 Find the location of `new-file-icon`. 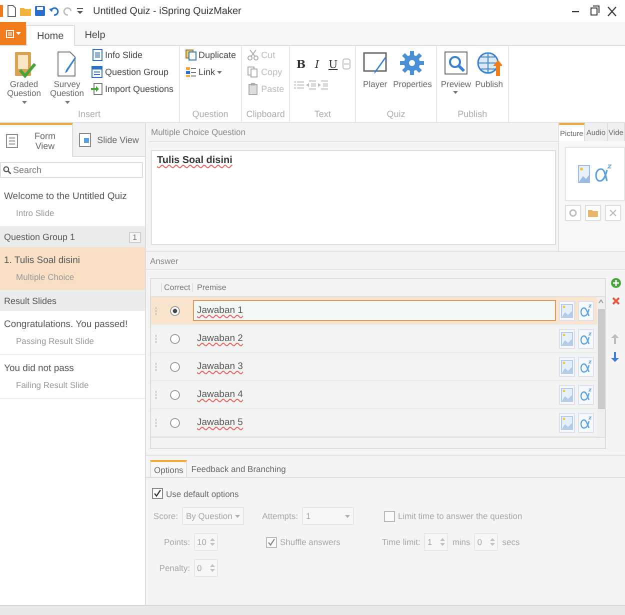

new-file-icon is located at coordinates (11, 11).